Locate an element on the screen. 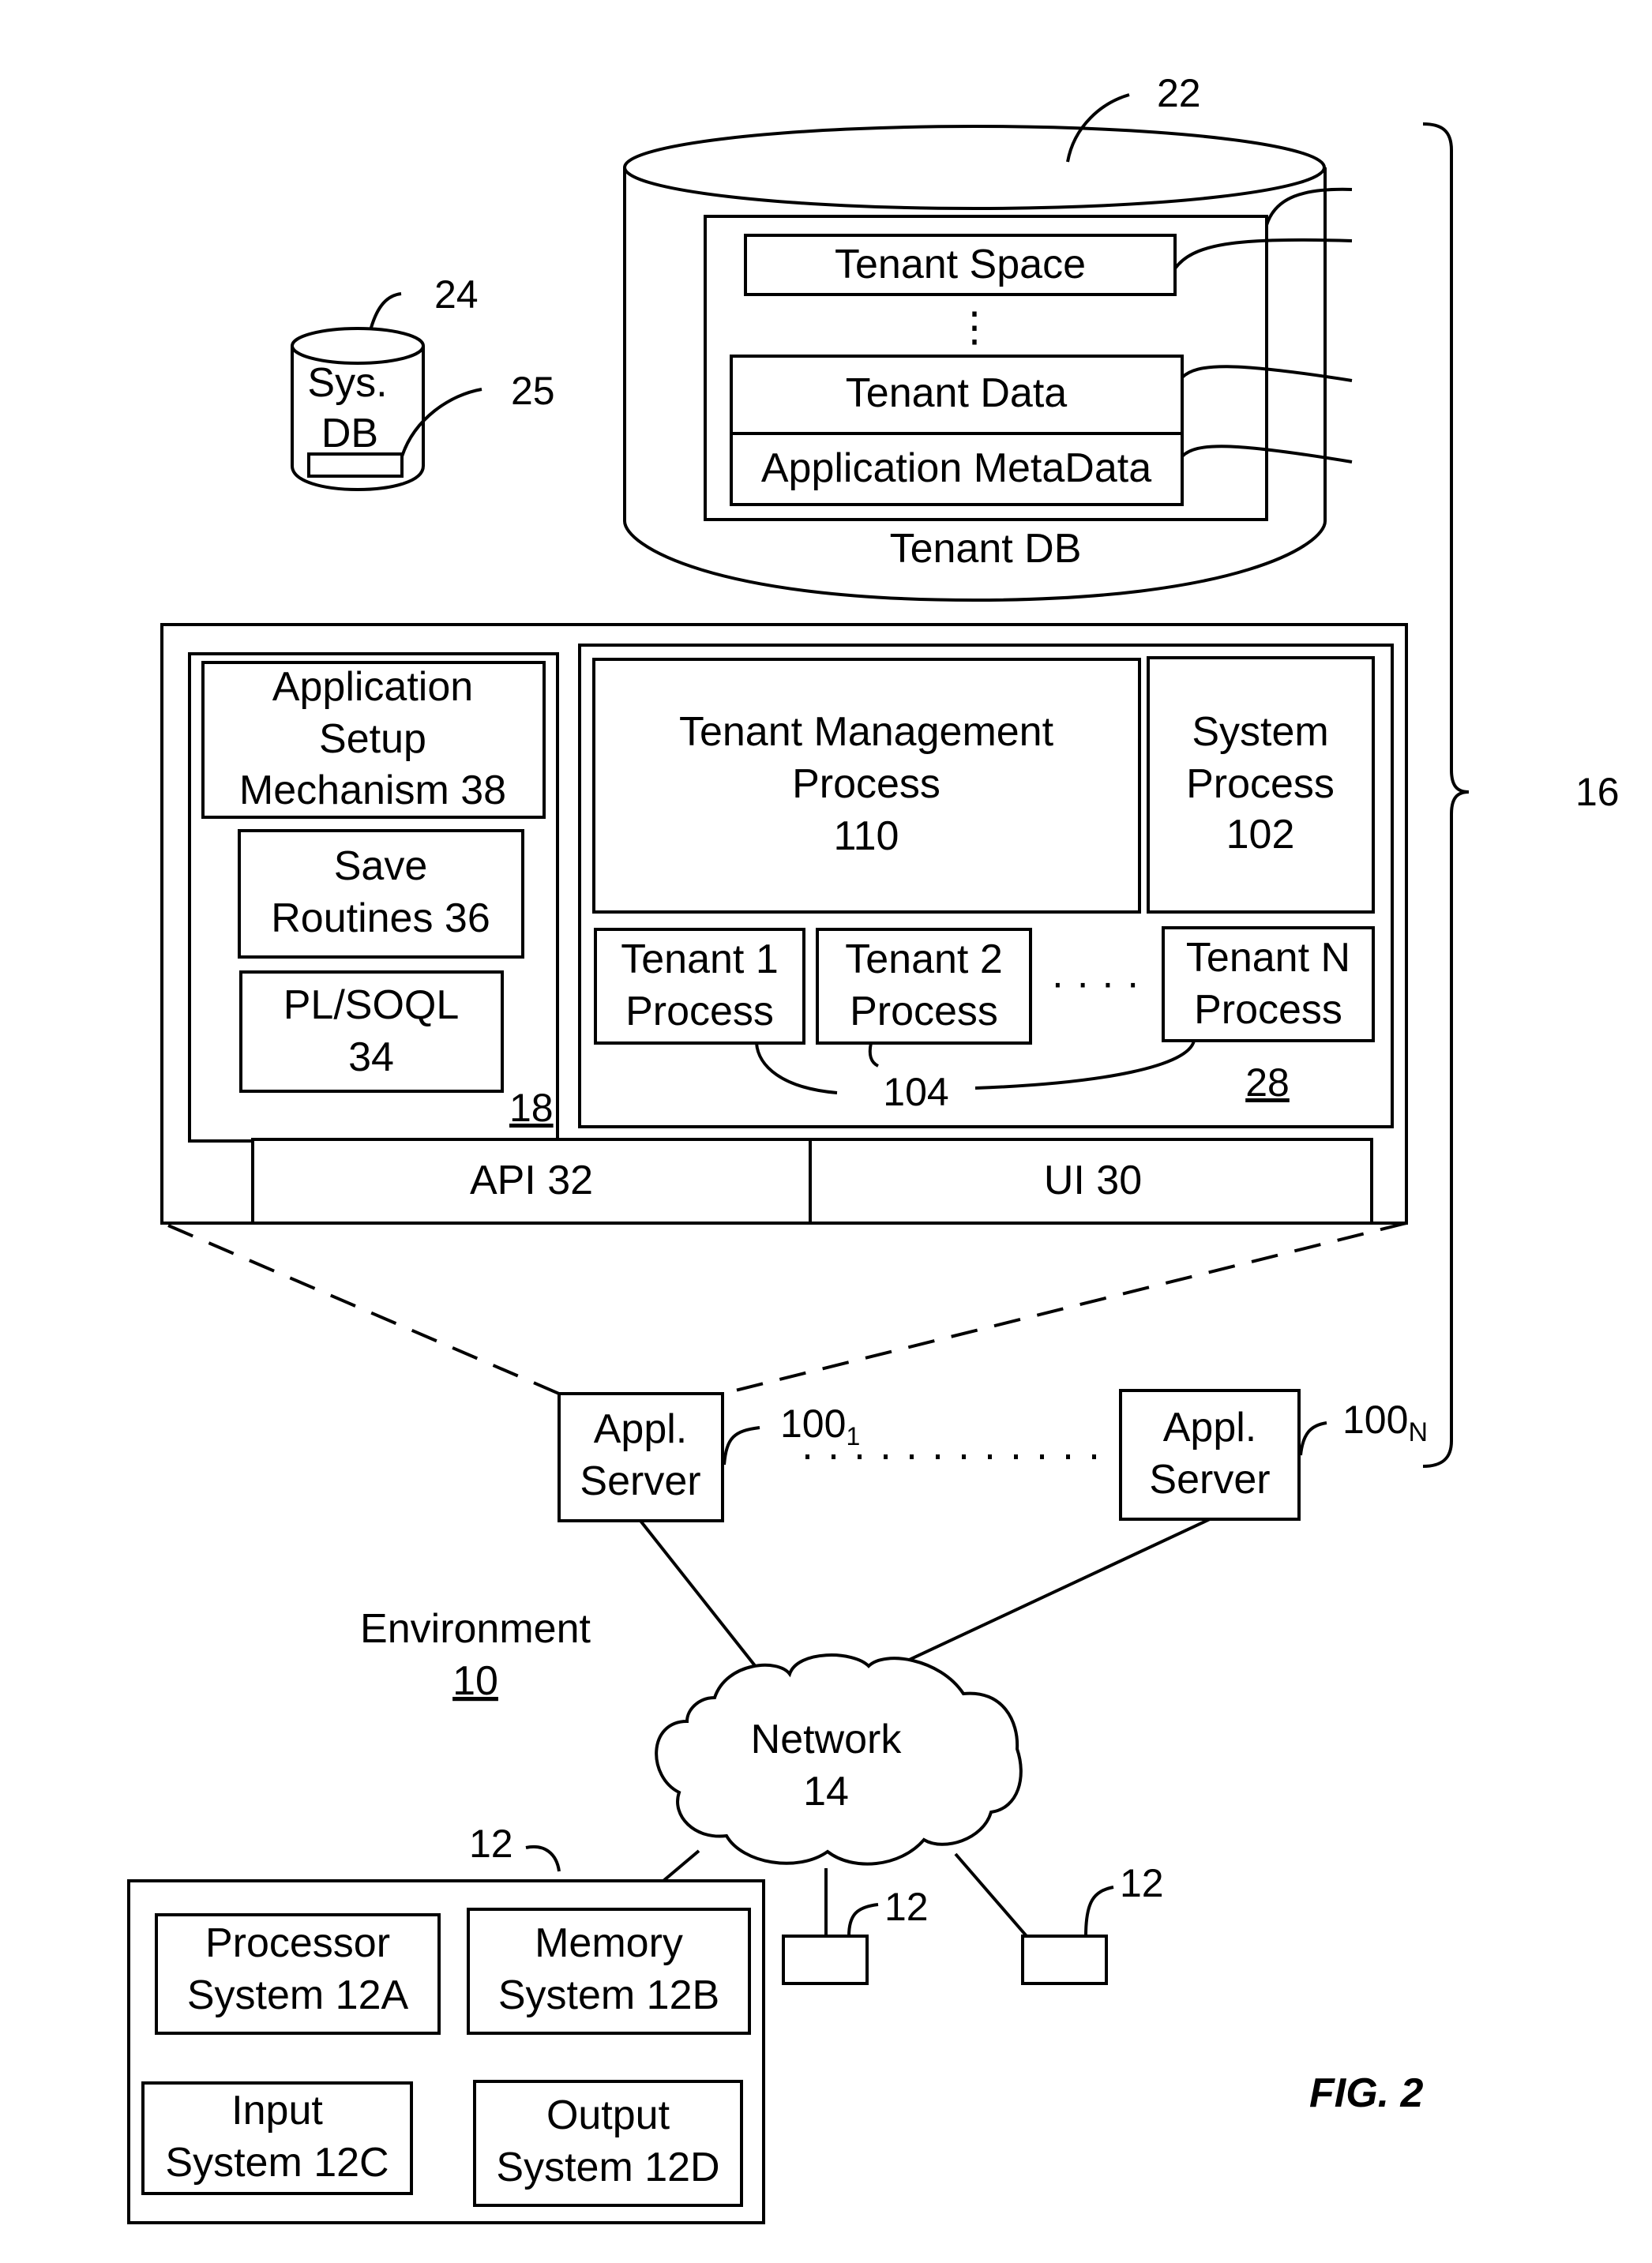  tenant-2-line2: Process is located at coordinates (924, 1011).